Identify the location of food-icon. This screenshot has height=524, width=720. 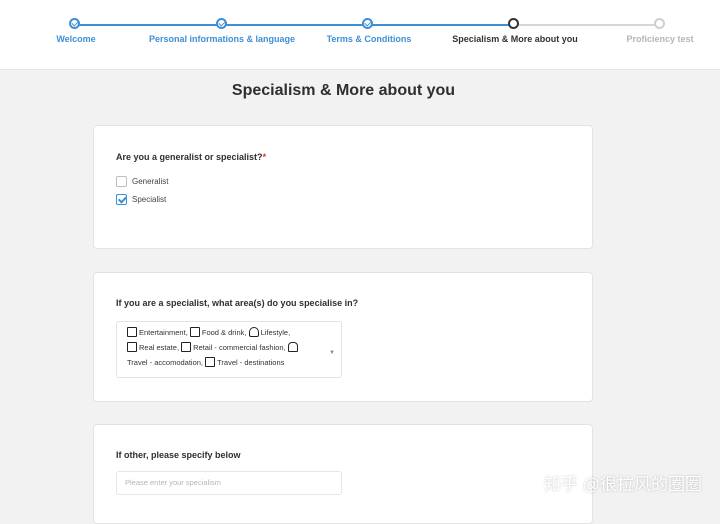
(194, 332).